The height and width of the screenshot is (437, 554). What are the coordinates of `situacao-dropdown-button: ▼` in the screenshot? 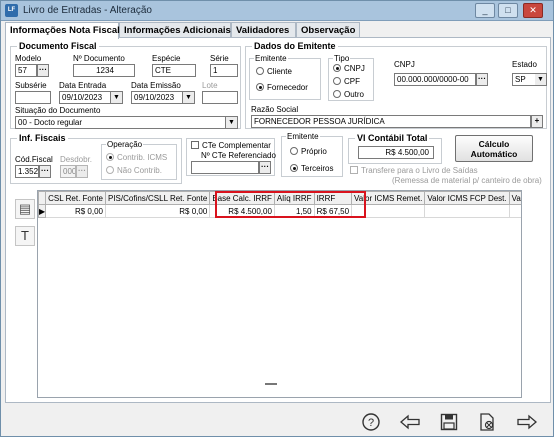 It's located at (232, 122).